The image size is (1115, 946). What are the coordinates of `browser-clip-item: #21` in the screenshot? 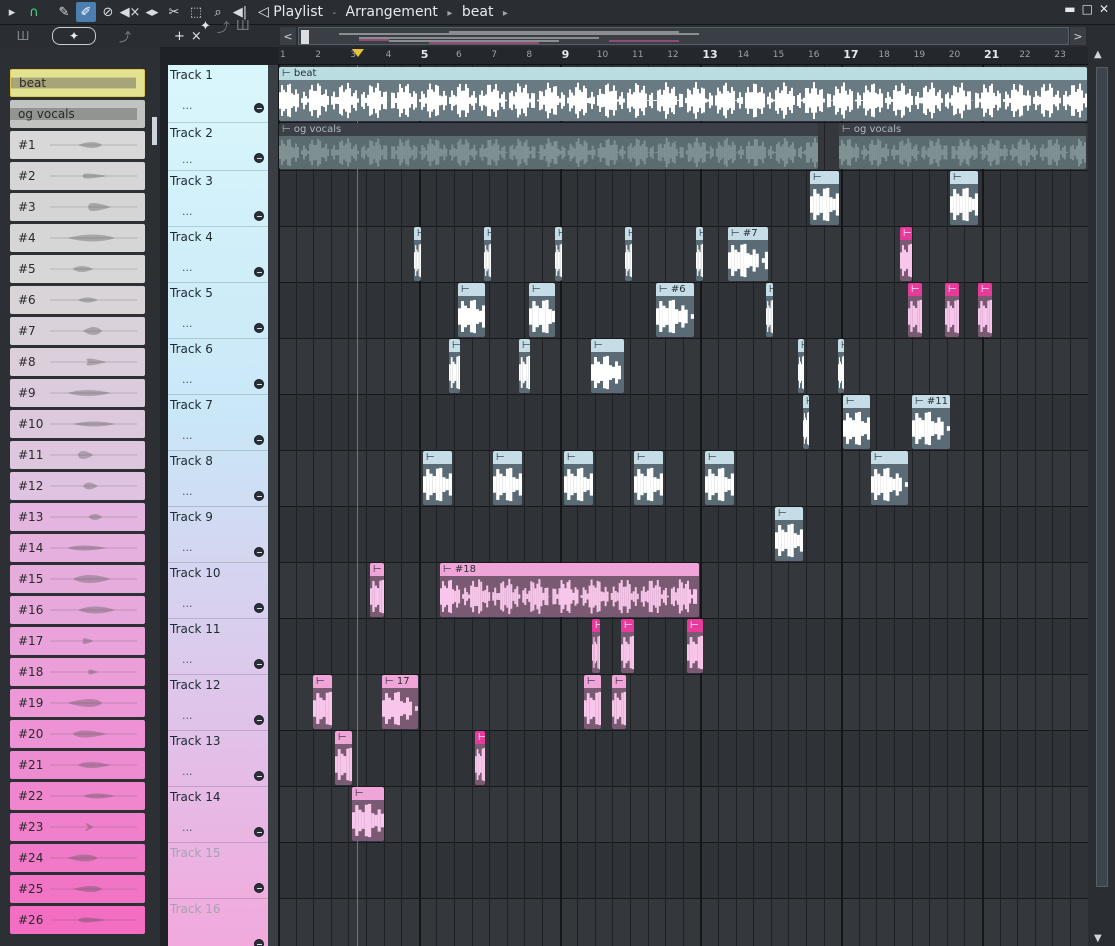 It's located at (77, 765).